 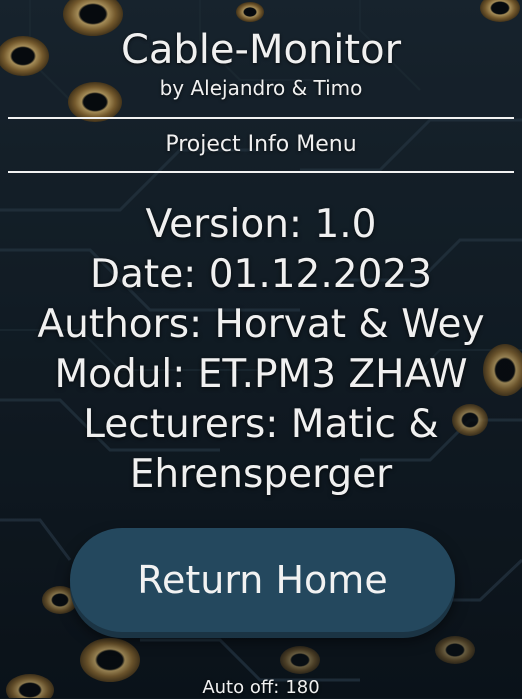 What do you see at coordinates (261, 274) in the screenshot?
I see `date-text: Date: 01.12.2023` at bounding box center [261, 274].